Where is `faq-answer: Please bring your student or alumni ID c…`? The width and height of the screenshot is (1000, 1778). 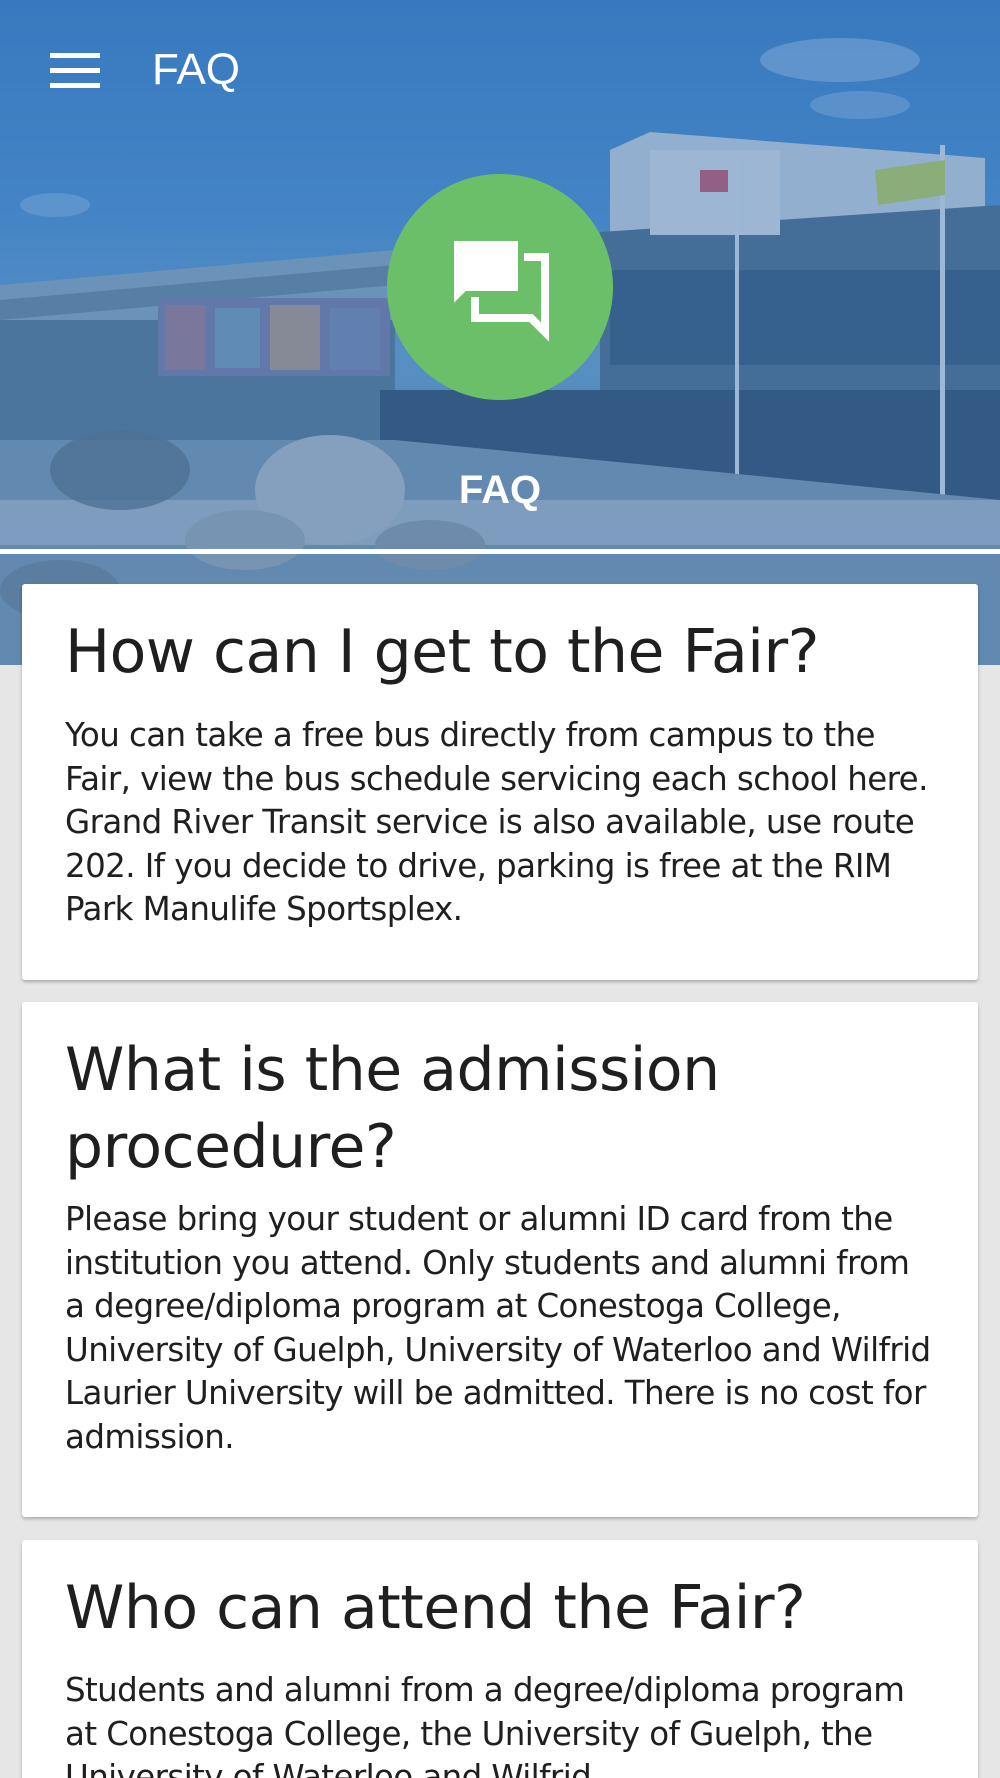
faq-answer: Please bring your student or alumni ID c… is located at coordinates (498, 1328).